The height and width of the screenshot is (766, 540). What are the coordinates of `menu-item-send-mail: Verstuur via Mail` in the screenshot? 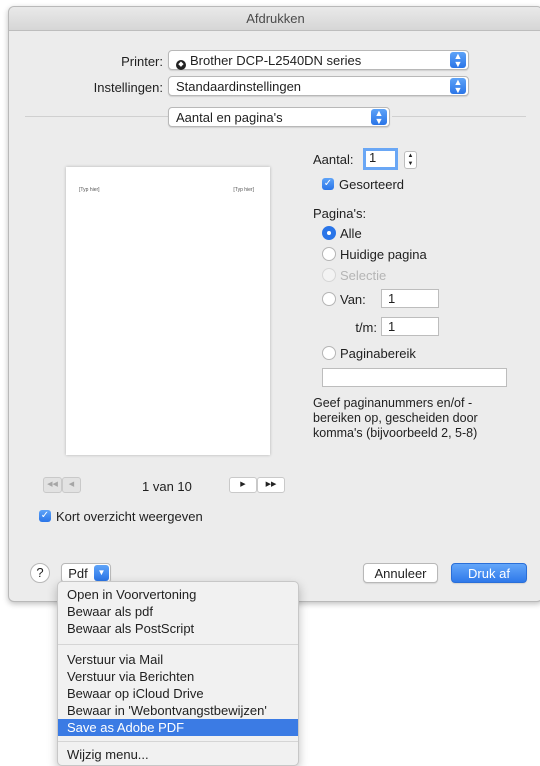 It's located at (178, 659).